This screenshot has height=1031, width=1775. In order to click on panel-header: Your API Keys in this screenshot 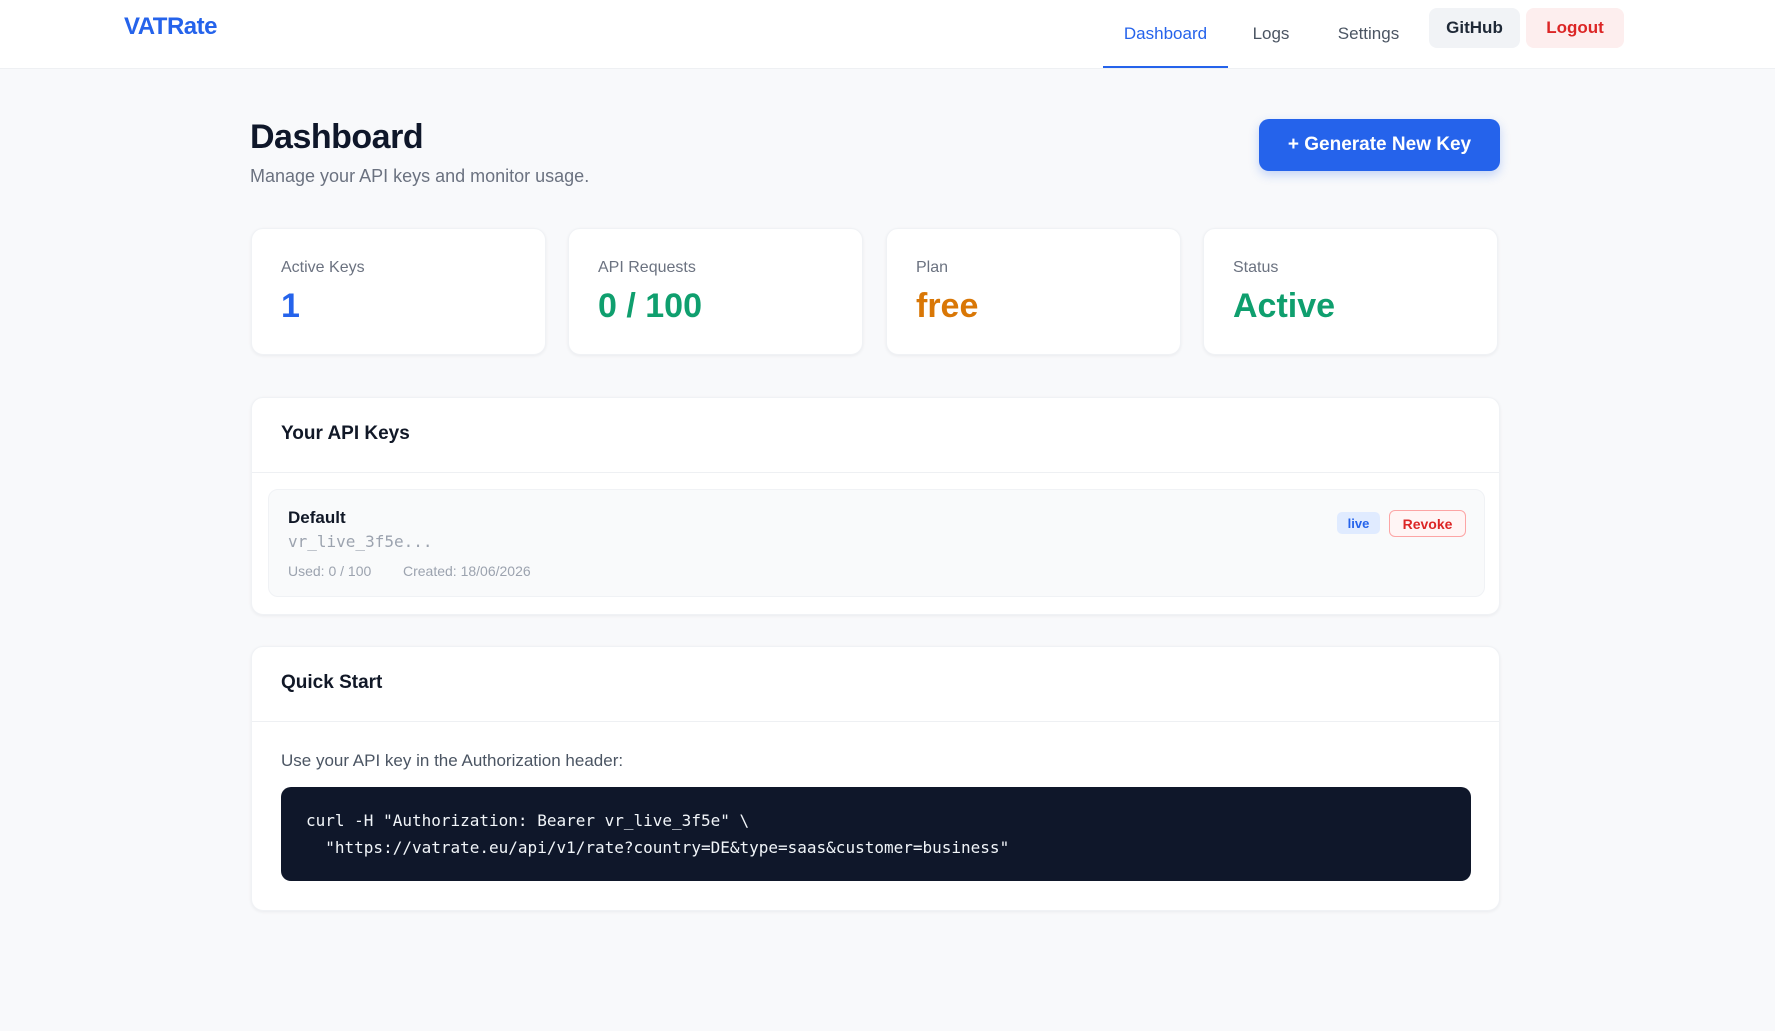, I will do `click(875, 435)`.